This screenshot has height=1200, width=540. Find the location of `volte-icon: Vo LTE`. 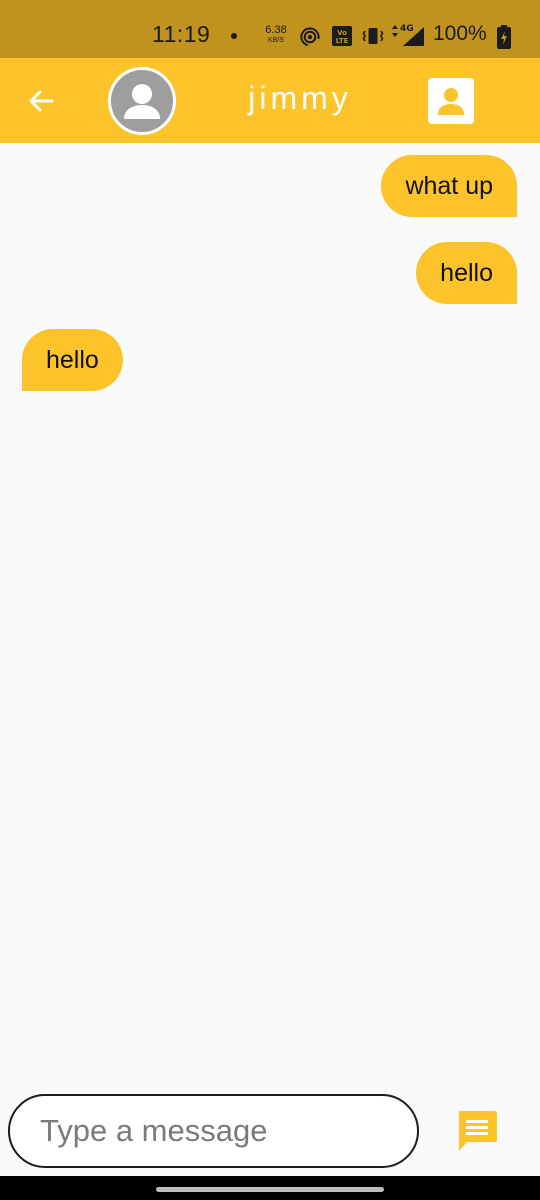

volte-icon: Vo LTE is located at coordinates (342, 36).